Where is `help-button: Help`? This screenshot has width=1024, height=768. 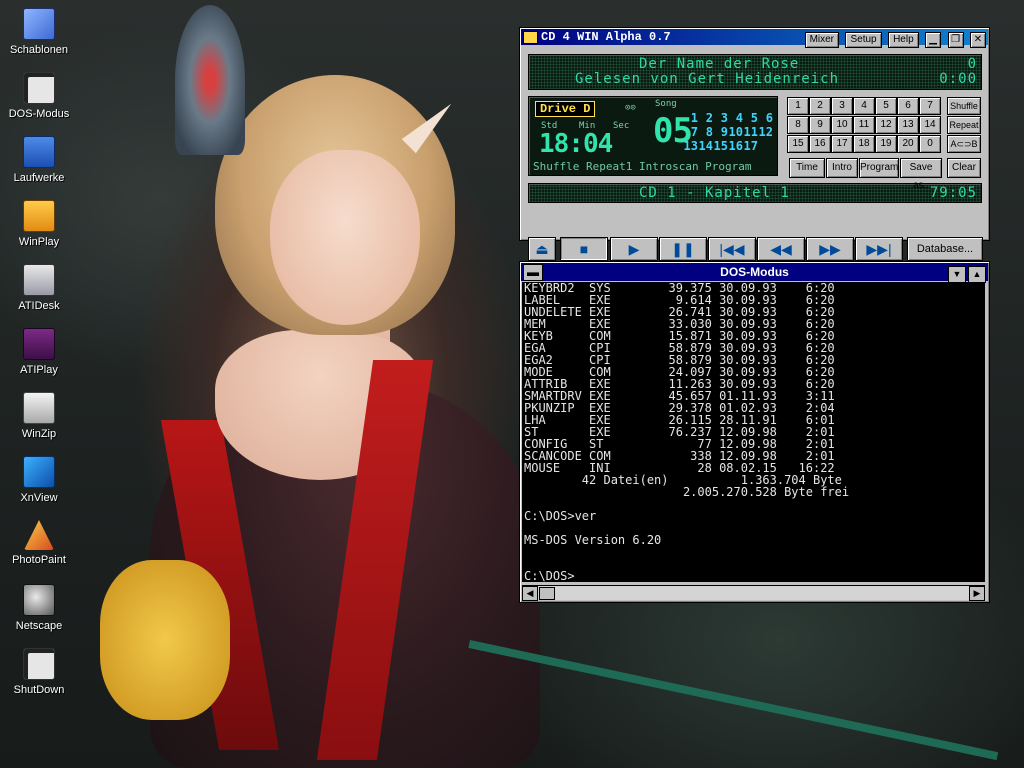 help-button: Help is located at coordinates (903, 40).